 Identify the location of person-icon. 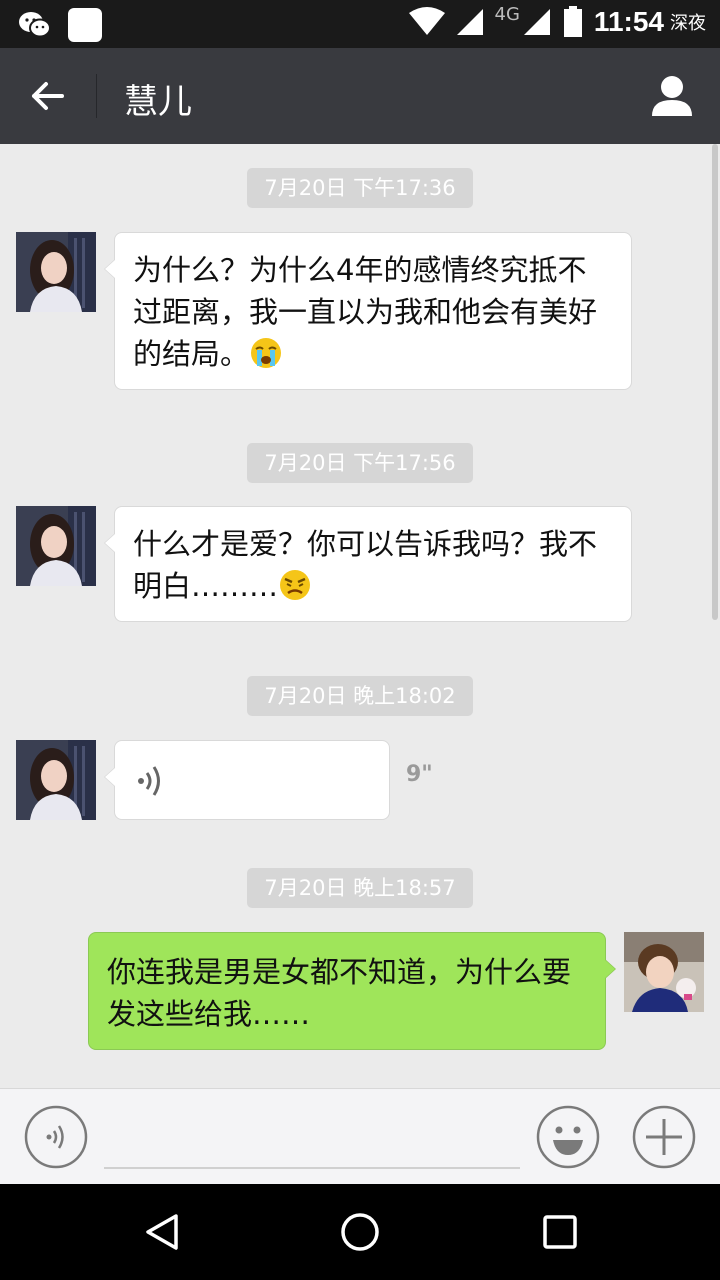
(672, 96).